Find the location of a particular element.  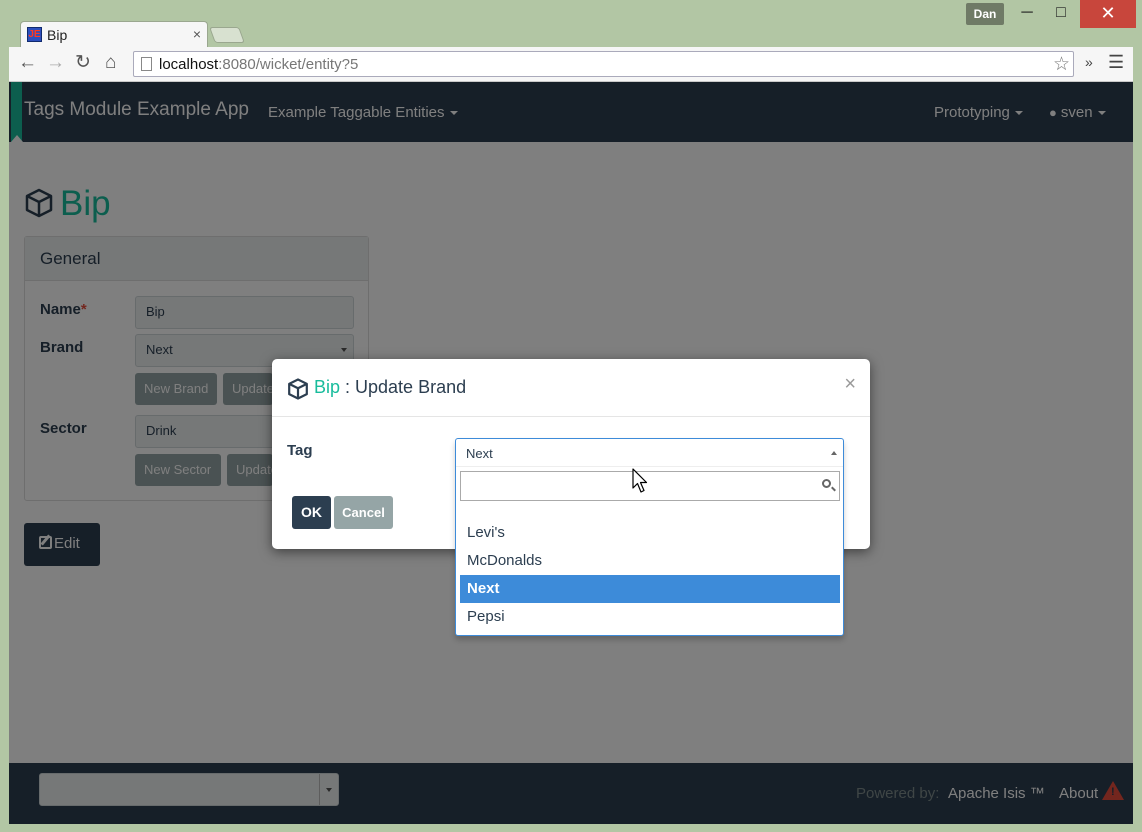

search-icon is located at coordinates (826, 483).